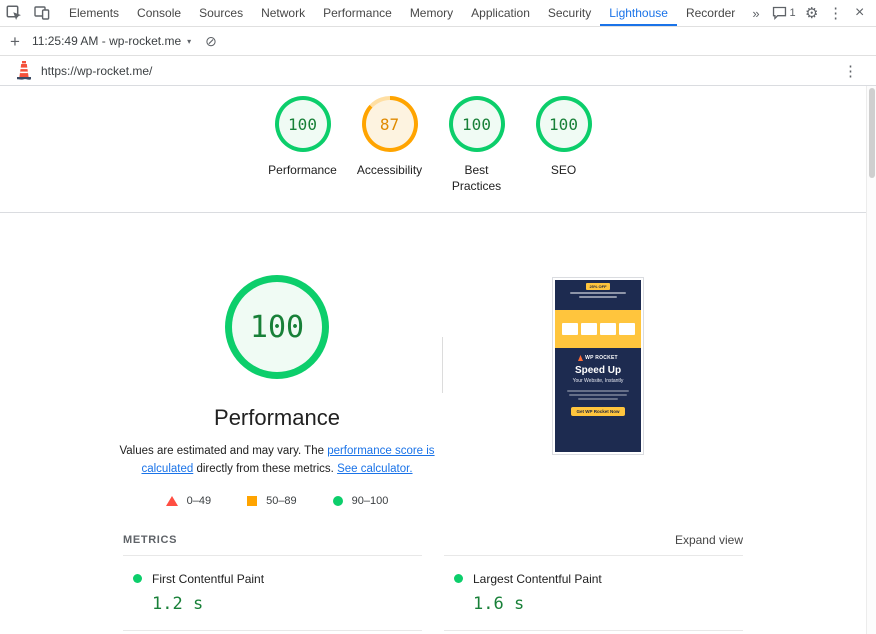  What do you see at coordinates (500, 13) in the screenshot?
I see `tab-application: Application` at bounding box center [500, 13].